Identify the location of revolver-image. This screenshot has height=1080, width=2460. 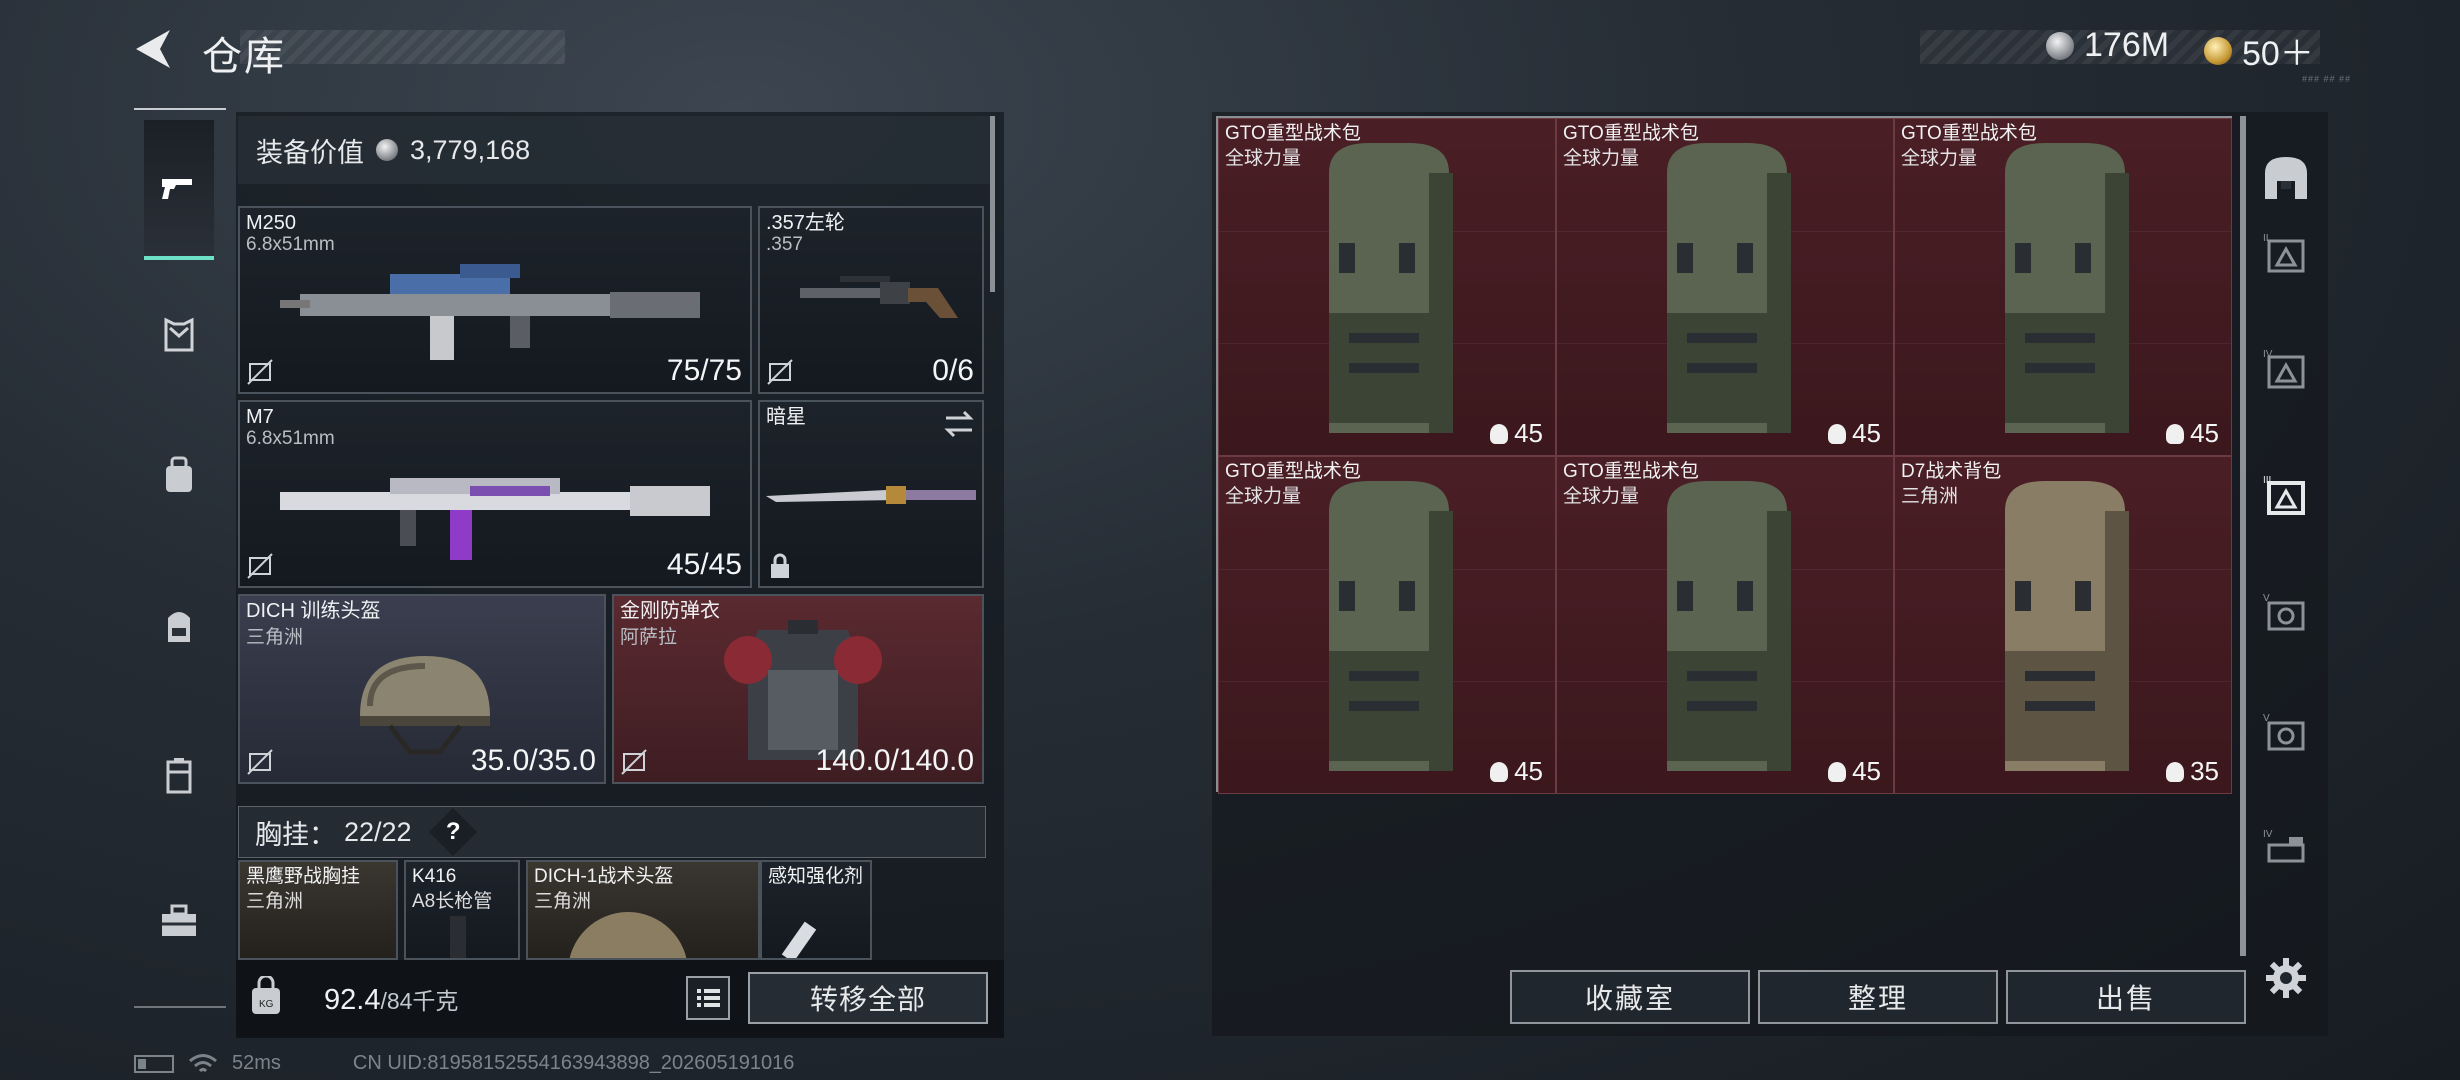
(879, 297).